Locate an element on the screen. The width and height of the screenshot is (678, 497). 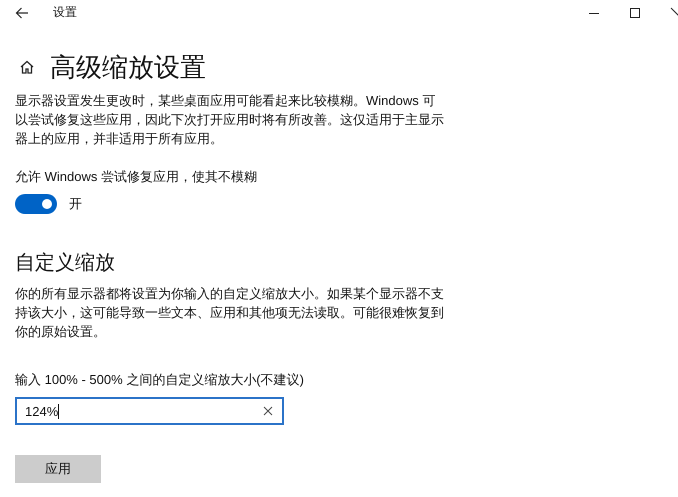
description-text: 显示器设置发生更改时，某些桌面应用可能看起来比较模糊。Windows 可以尝试修复这些应用，因此下次打开应用时将有所改善。这仅适用于主显示器上的应用，并非适用于所有应用。 is located at coordinates (230, 120).